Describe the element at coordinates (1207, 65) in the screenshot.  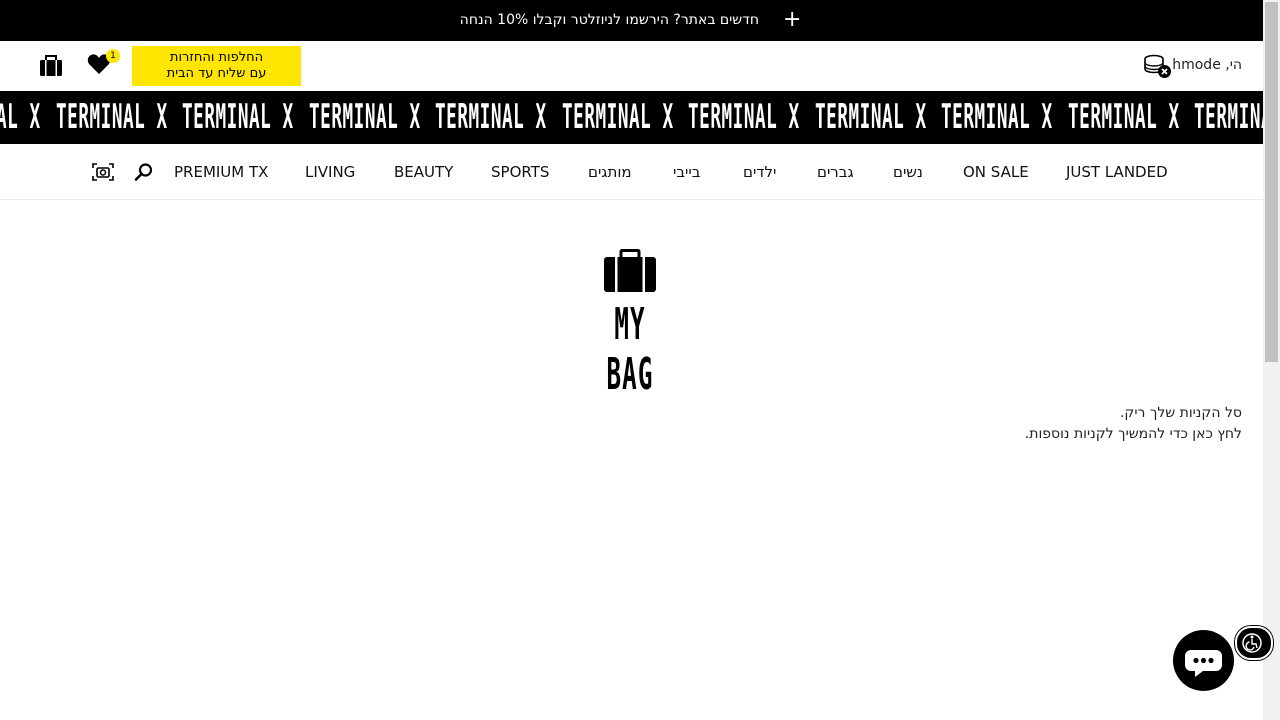
I see `user-greeting: הי, hmode` at that location.